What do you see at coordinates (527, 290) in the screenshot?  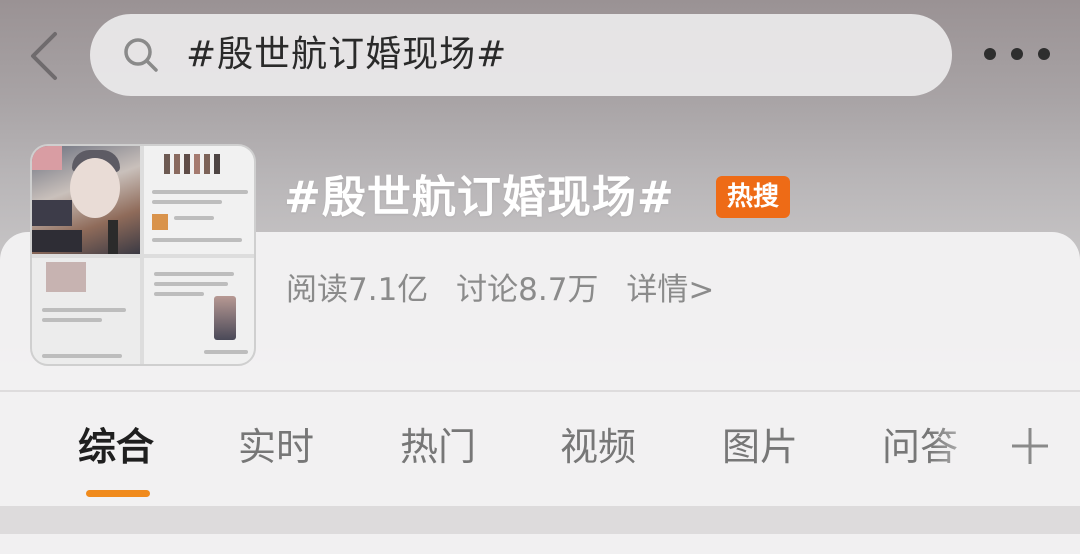 I see `discussion-count: 讨论8.7万` at bounding box center [527, 290].